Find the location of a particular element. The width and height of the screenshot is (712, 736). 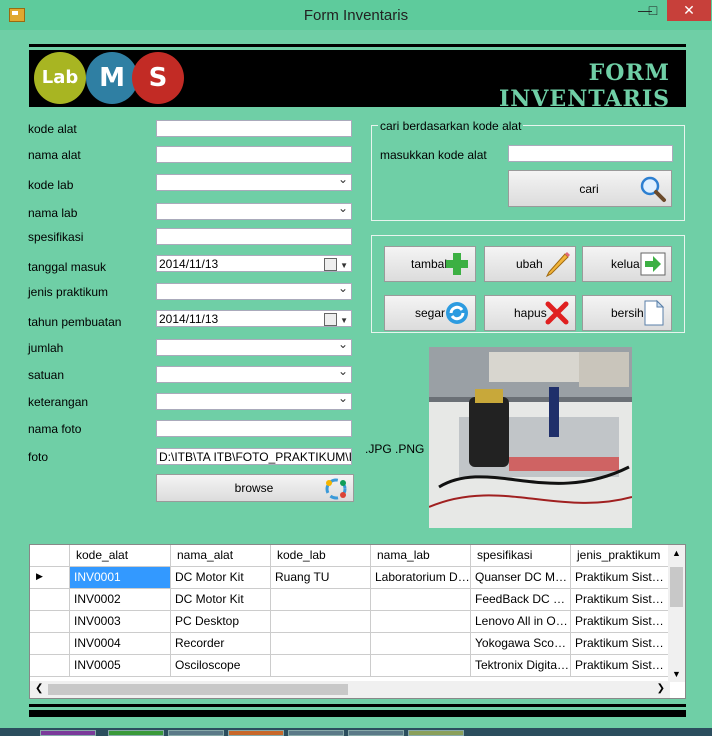

label-nama-alat: nama alat is located at coordinates (54, 155).